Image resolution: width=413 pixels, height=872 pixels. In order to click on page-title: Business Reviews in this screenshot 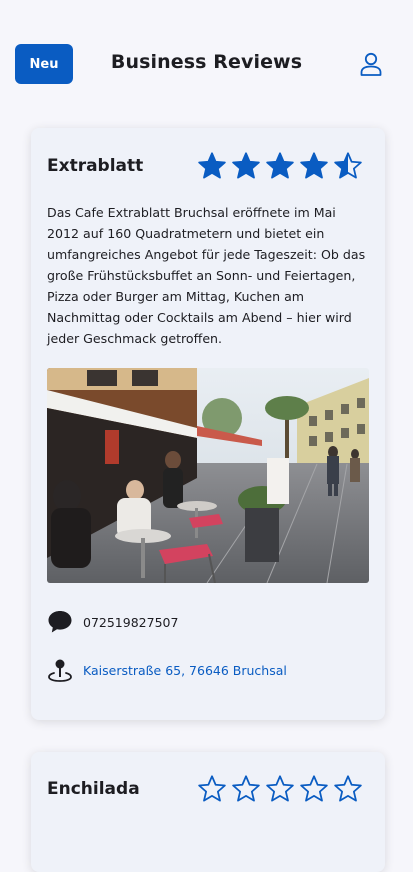, I will do `click(206, 62)`.